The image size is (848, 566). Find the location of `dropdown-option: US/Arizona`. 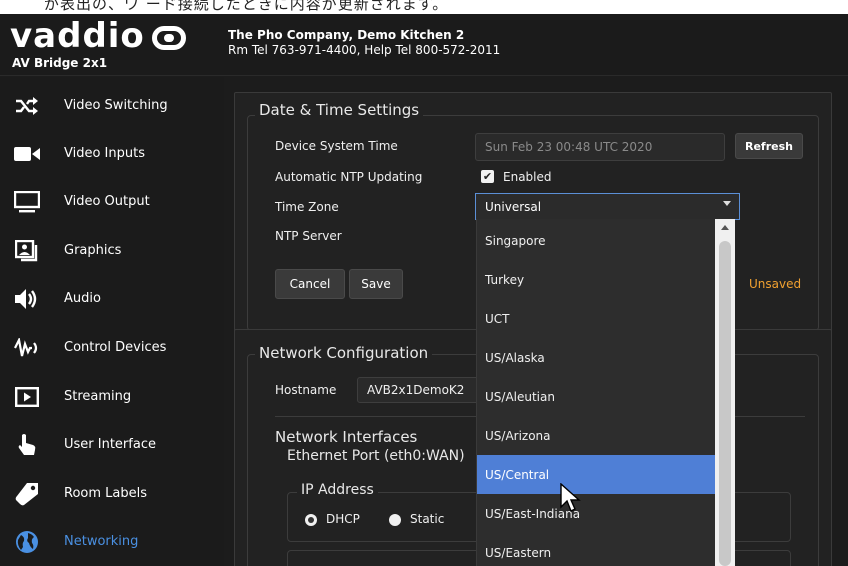

dropdown-option: US/Arizona is located at coordinates (596, 435).